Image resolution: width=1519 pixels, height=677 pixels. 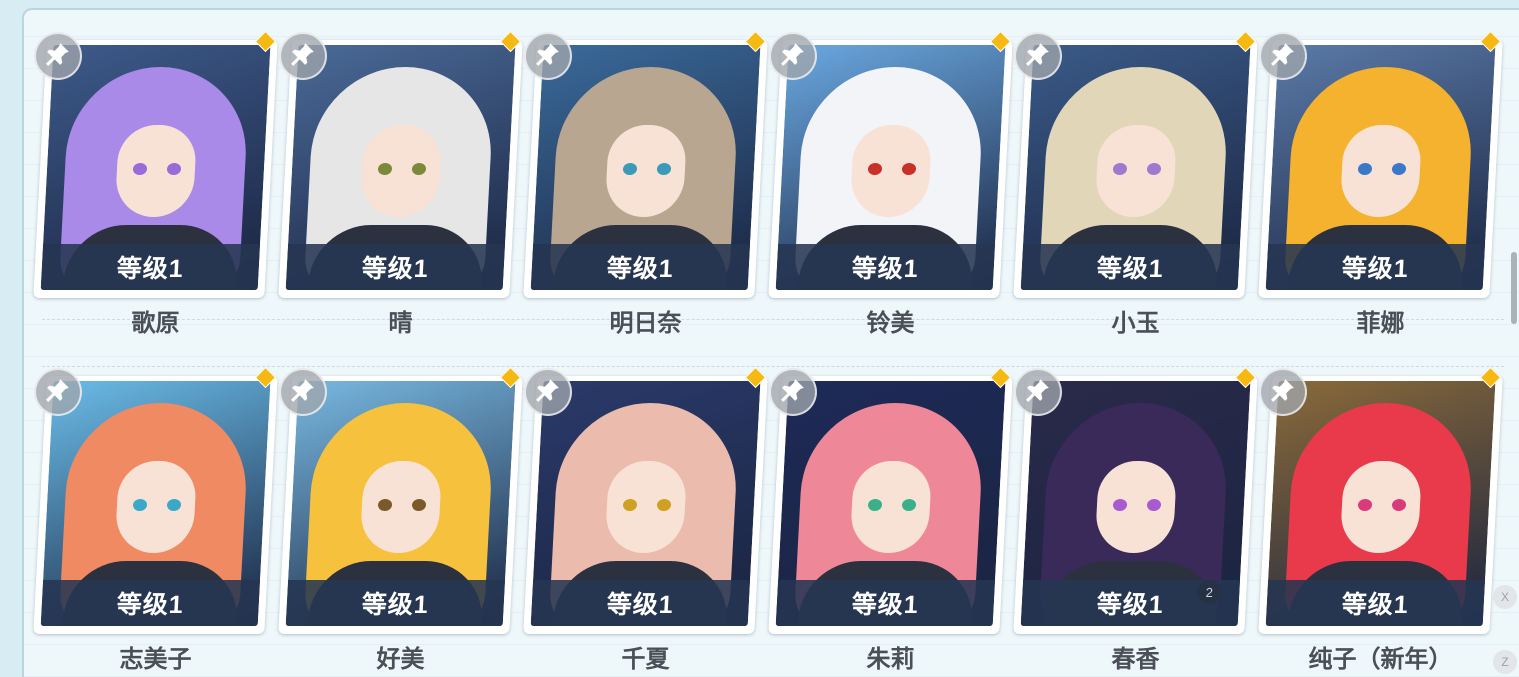 I want to click on character-portrait: 等级1 2, so click(x=1135, y=503).